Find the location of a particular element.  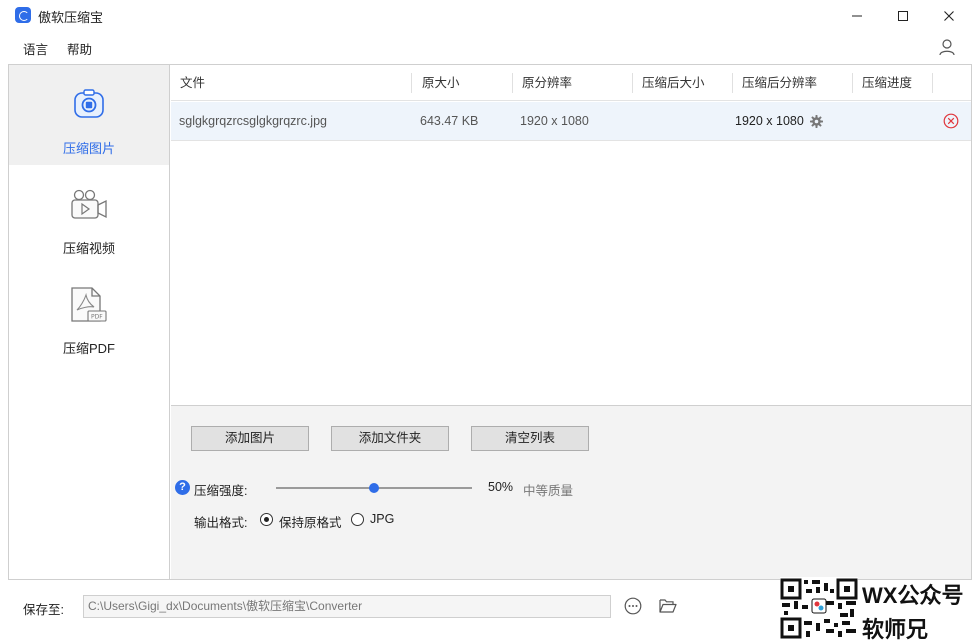

format-jpg-radio is located at coordinates (357, 519).